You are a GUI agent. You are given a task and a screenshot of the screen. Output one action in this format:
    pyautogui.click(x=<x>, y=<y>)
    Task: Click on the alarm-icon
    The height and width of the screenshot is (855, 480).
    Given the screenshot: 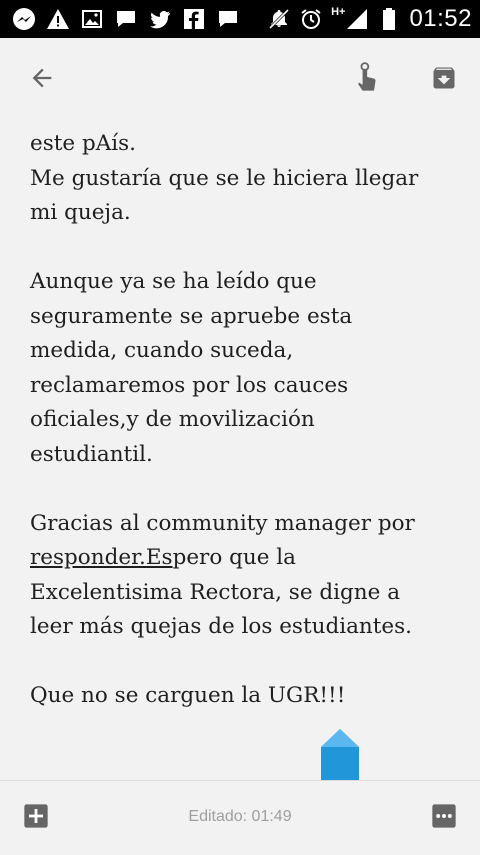 What is the action you would take?
    pyautogui.click(x=311, y=19)
    